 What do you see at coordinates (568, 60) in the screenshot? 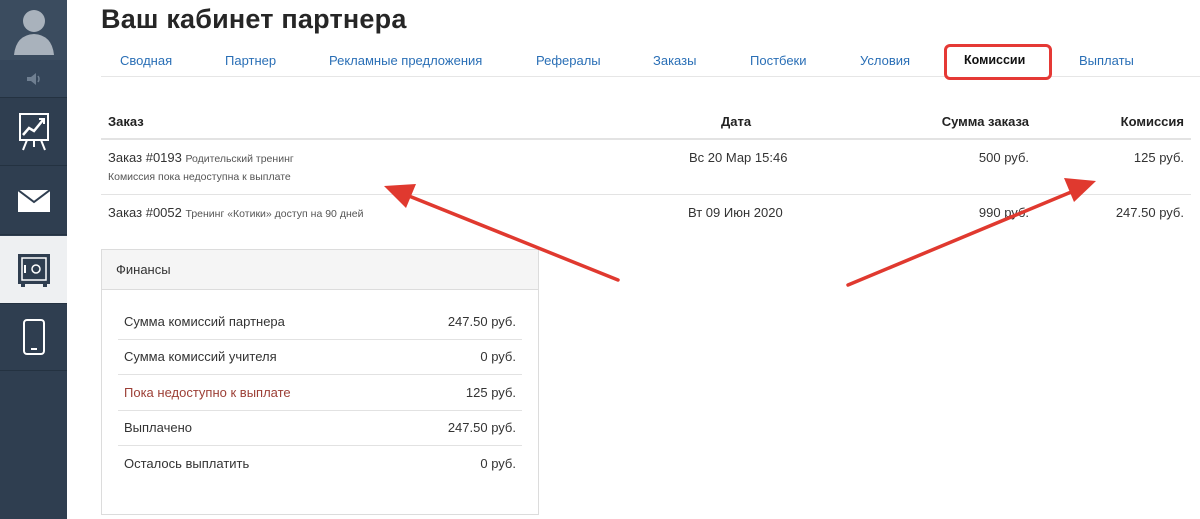
I see `tab-referrals: Рефералы` at bounding box center [568, 60].